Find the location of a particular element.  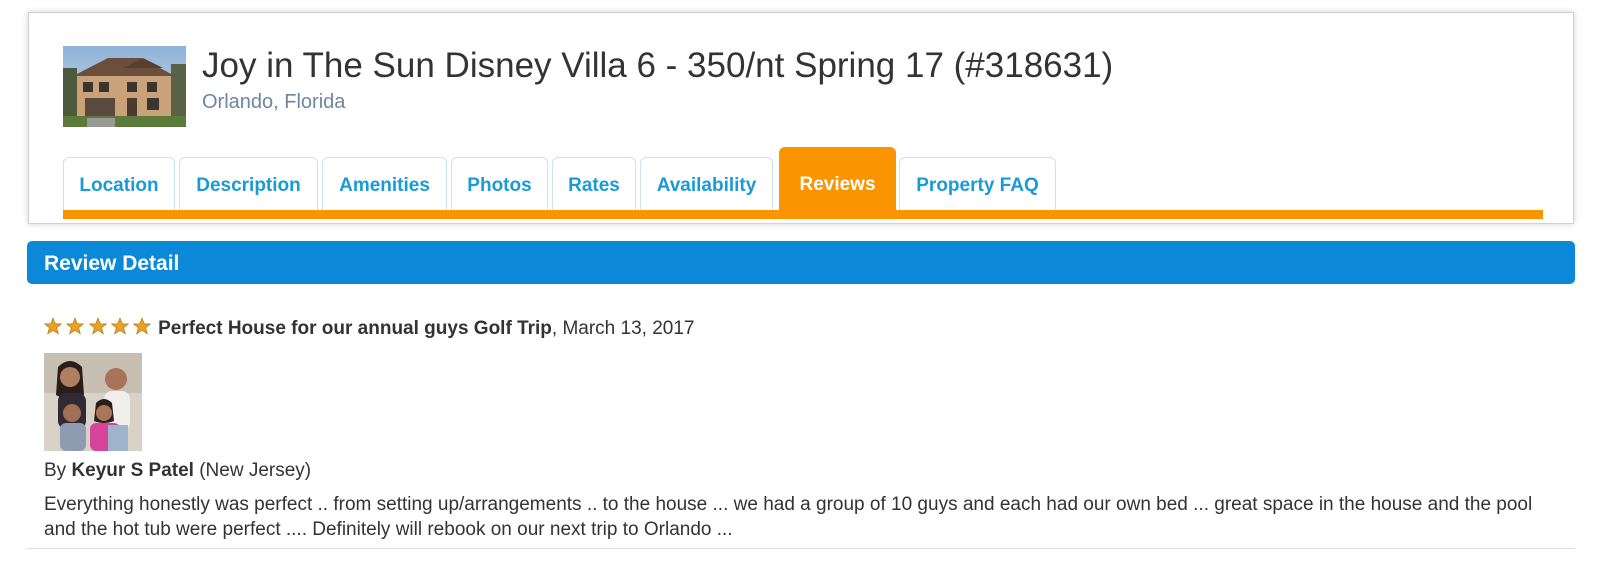

tab-amenities: Amenities is located at coordinates (384, 184).